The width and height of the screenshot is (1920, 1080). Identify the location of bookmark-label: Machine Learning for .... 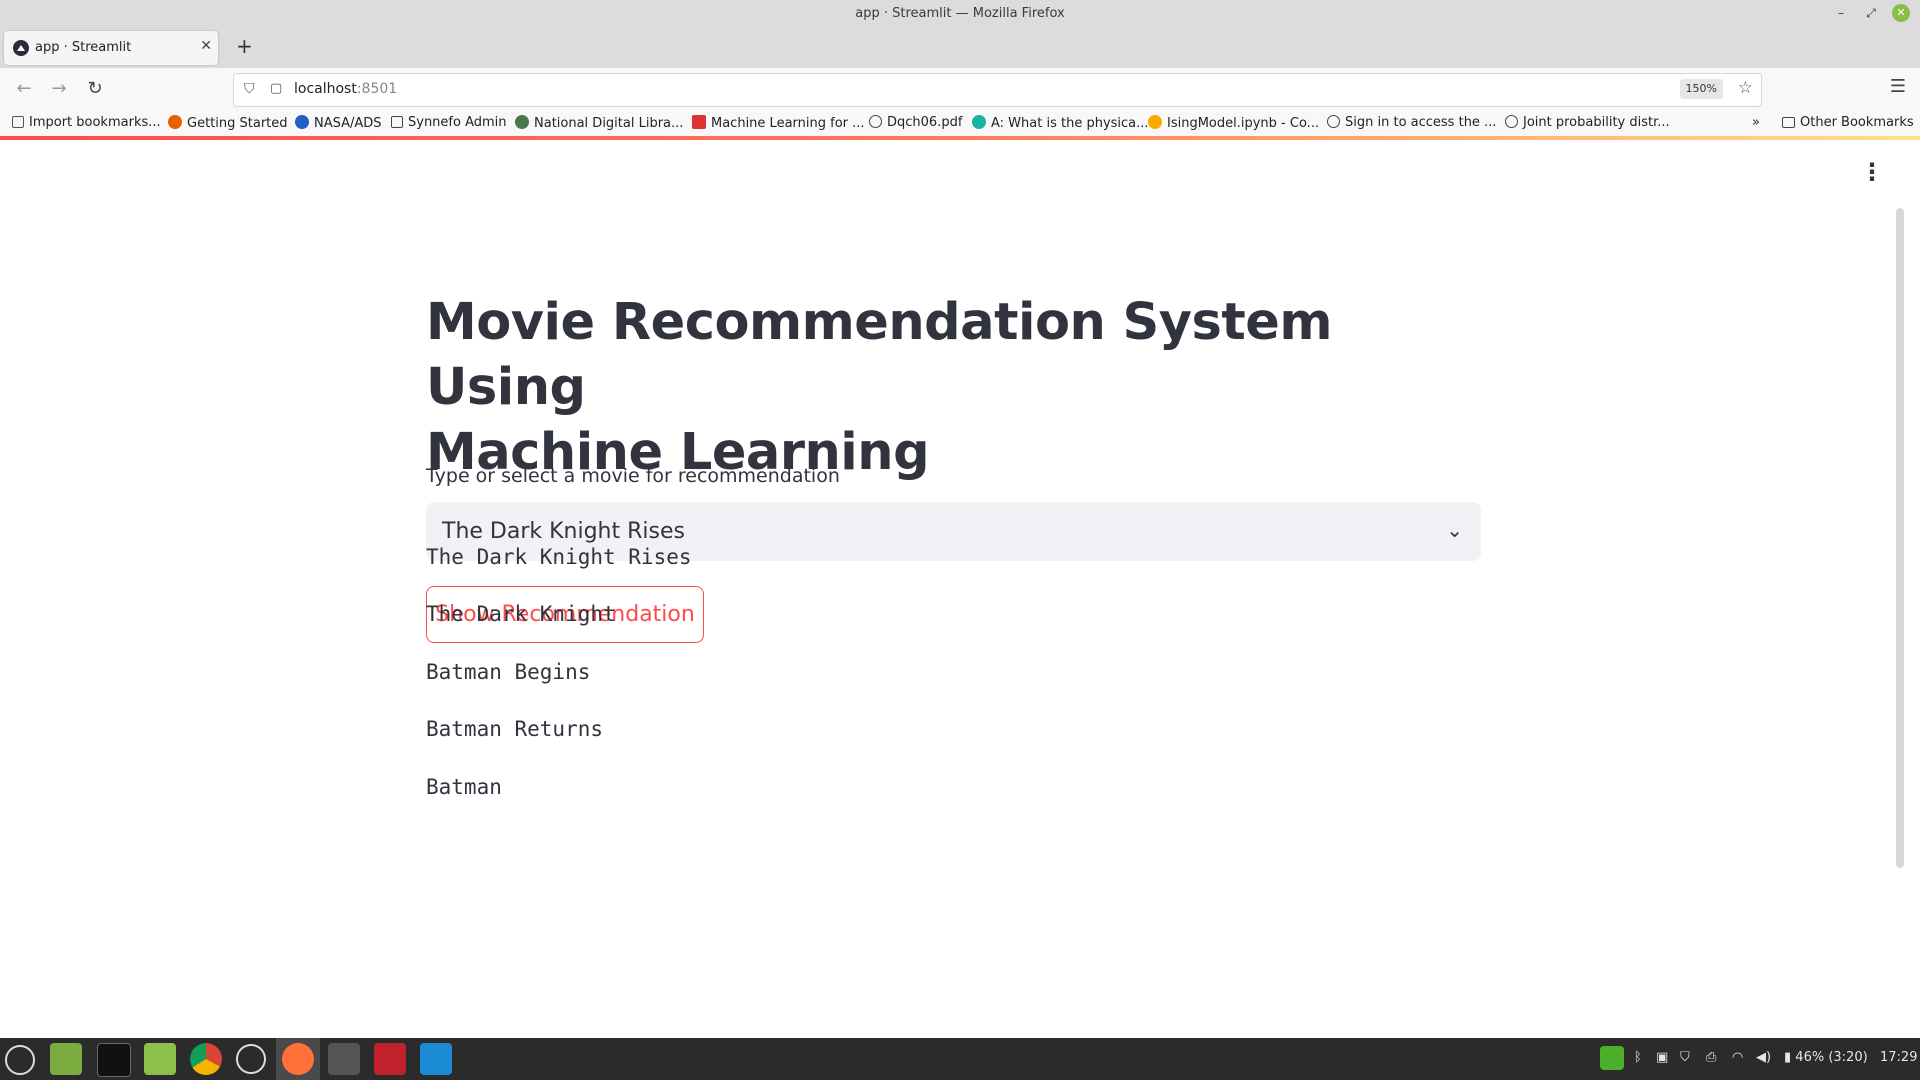
(788, 123).